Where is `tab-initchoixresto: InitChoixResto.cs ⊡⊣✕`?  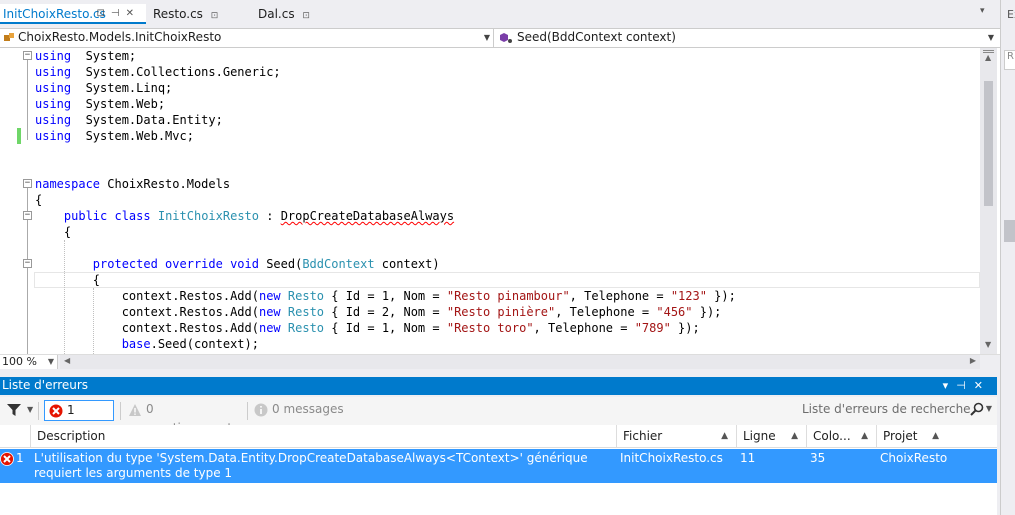
tab-initchoixresto: InitChoixResto.cs ⊡⊣✕ is located at coordinates (73, 14).